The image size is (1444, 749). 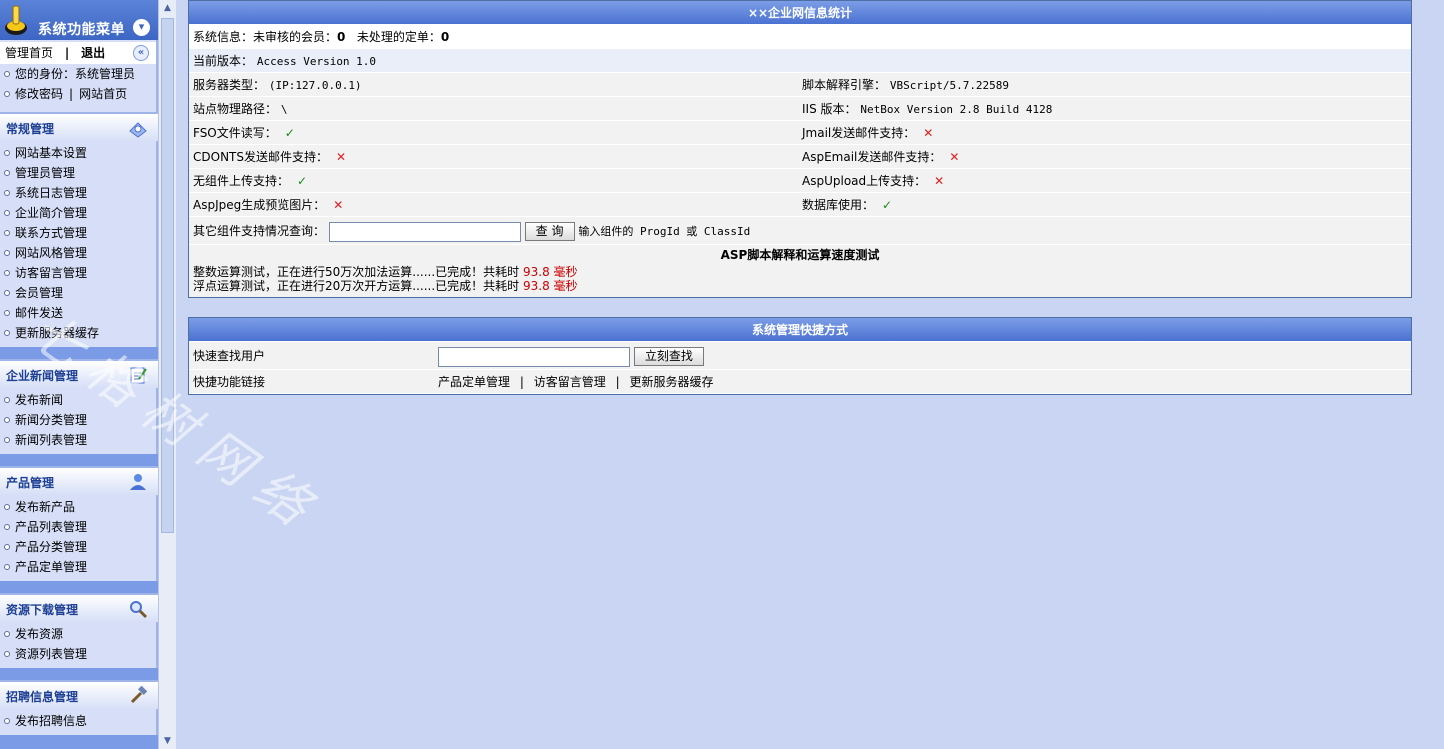 I want to click on menu-item: 网站基本设置, so click(x=78, y=153).